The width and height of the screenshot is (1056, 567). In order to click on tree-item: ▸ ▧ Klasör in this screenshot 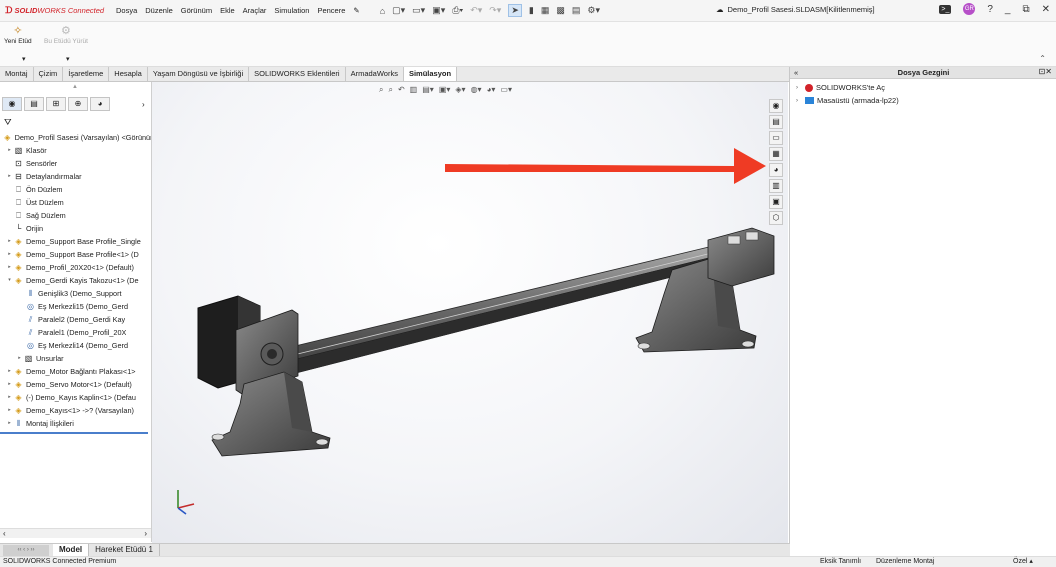, I will do `click(75, 150)`.